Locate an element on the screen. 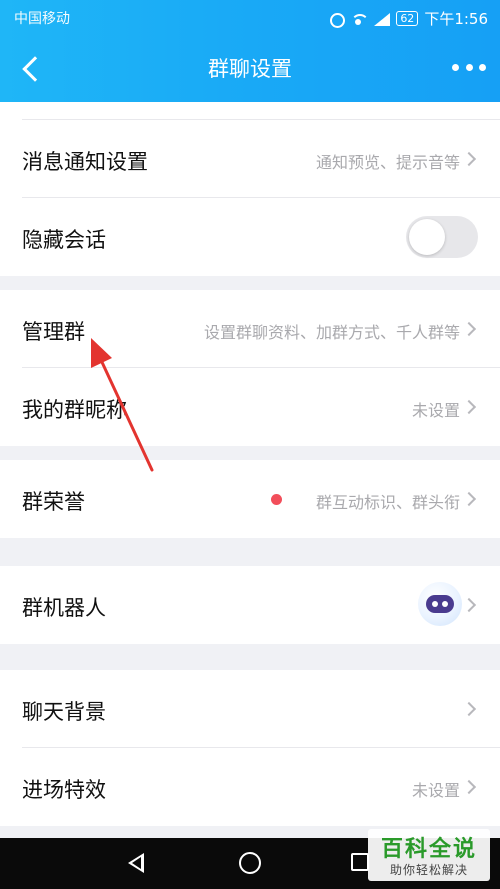 The image size is (500, 889). system-home-icon is located at coordinates (250, 863).